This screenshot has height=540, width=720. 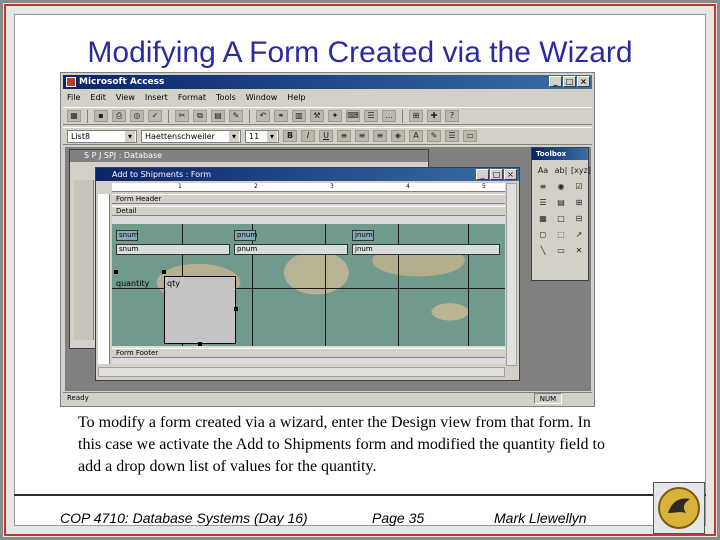 What do you see at coordinates (583, 81) in the screenshot?
I see `close-button: ×` at bounding box center [583, 81].